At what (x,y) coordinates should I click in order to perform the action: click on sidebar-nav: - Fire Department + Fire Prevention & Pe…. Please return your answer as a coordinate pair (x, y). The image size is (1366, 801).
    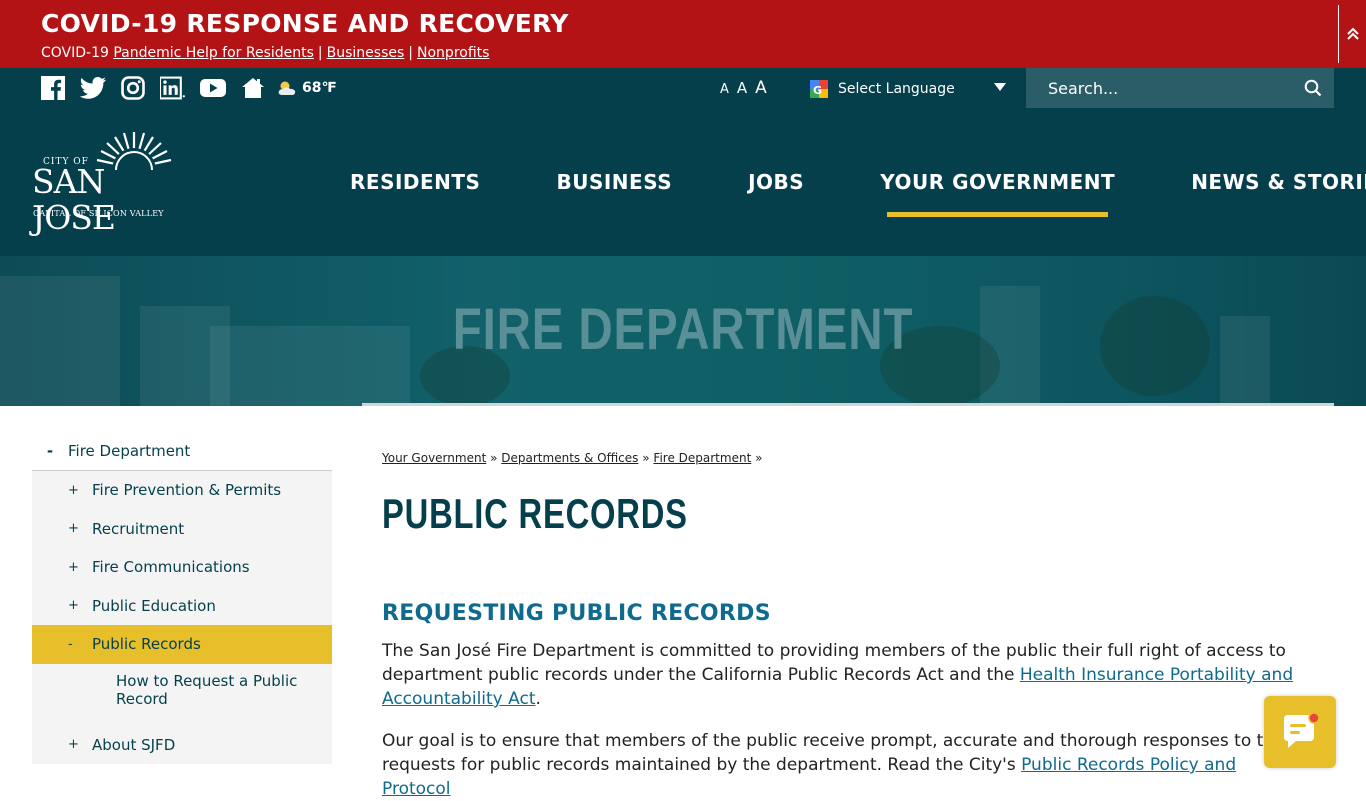
    Looking at the image, I should click on (182, 598).